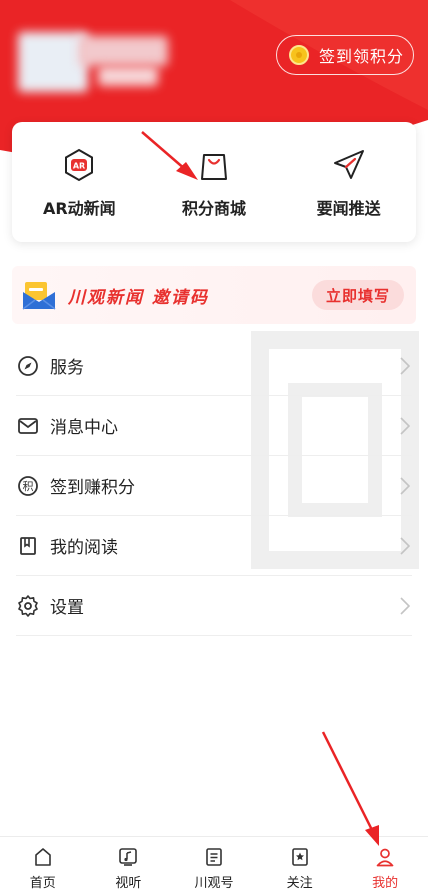  I want to click on fill-invite-code-button: 立即填写, so click(358, 295).